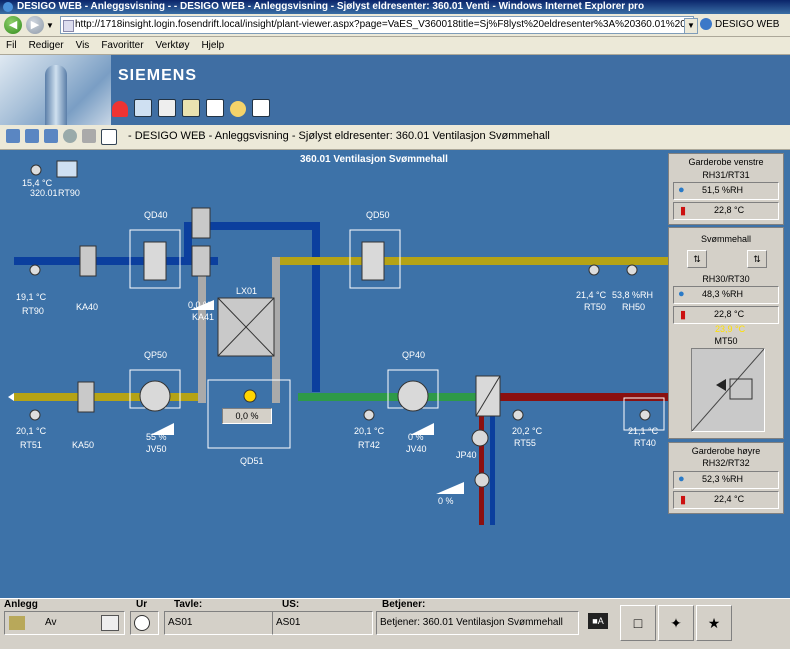 The height and width of the screenshot is (649, 790). What do you see at coordinates (215, 108) in the screenshot?
I see `book-icon` at bounding box center [215, 108].